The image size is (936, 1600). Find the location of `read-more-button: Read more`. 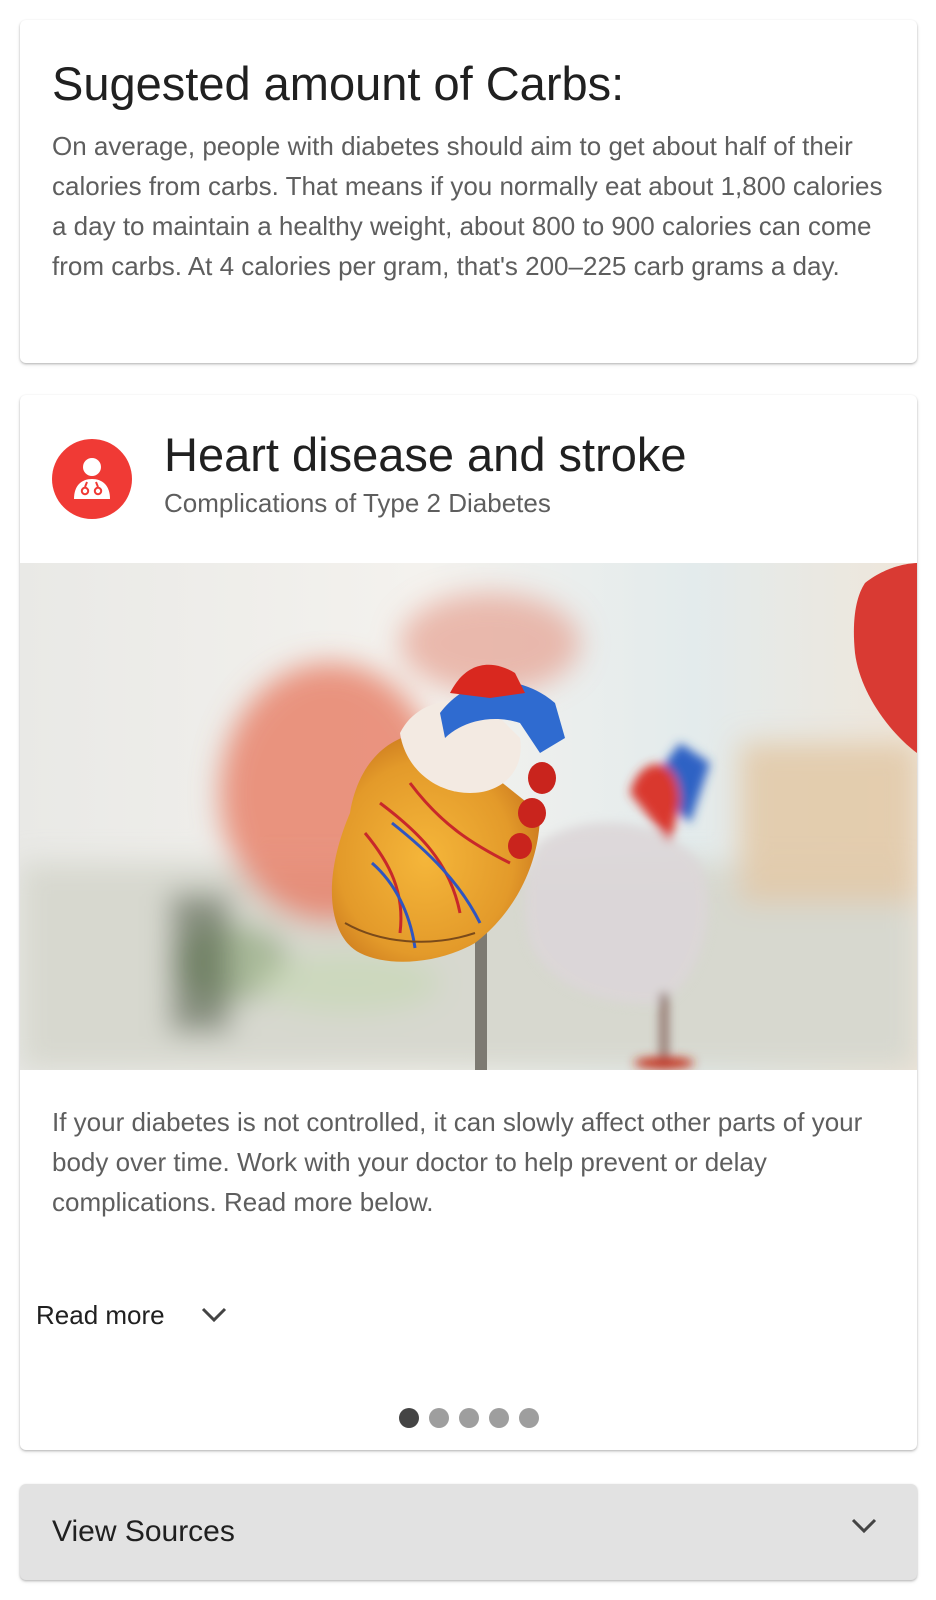

read-more-button: Read more is located at coordinates (131, 1315).